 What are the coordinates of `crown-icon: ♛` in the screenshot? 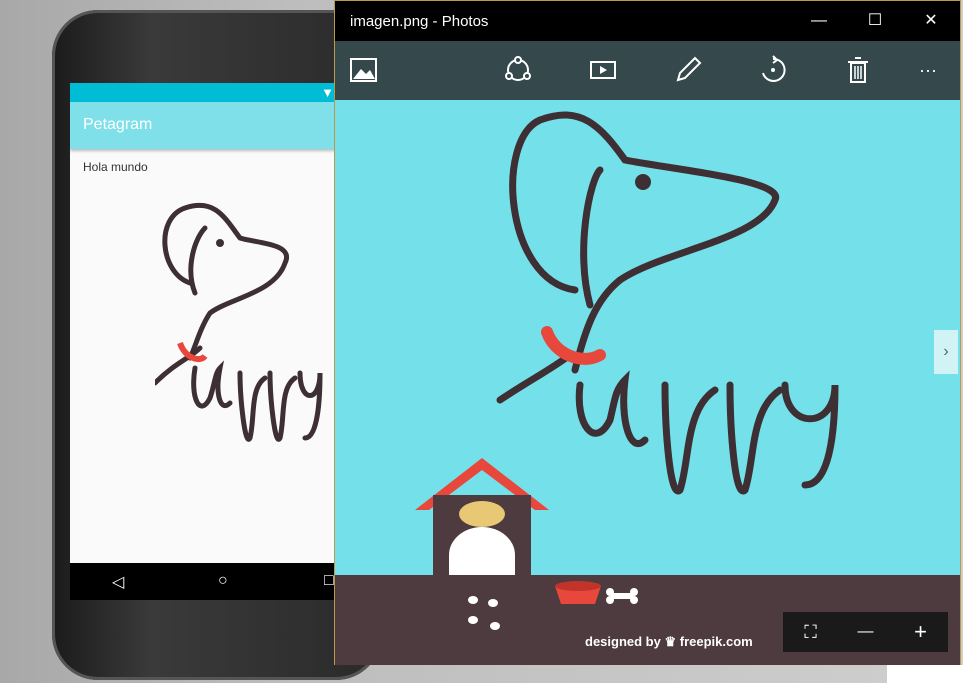 It's located at (670, 641).